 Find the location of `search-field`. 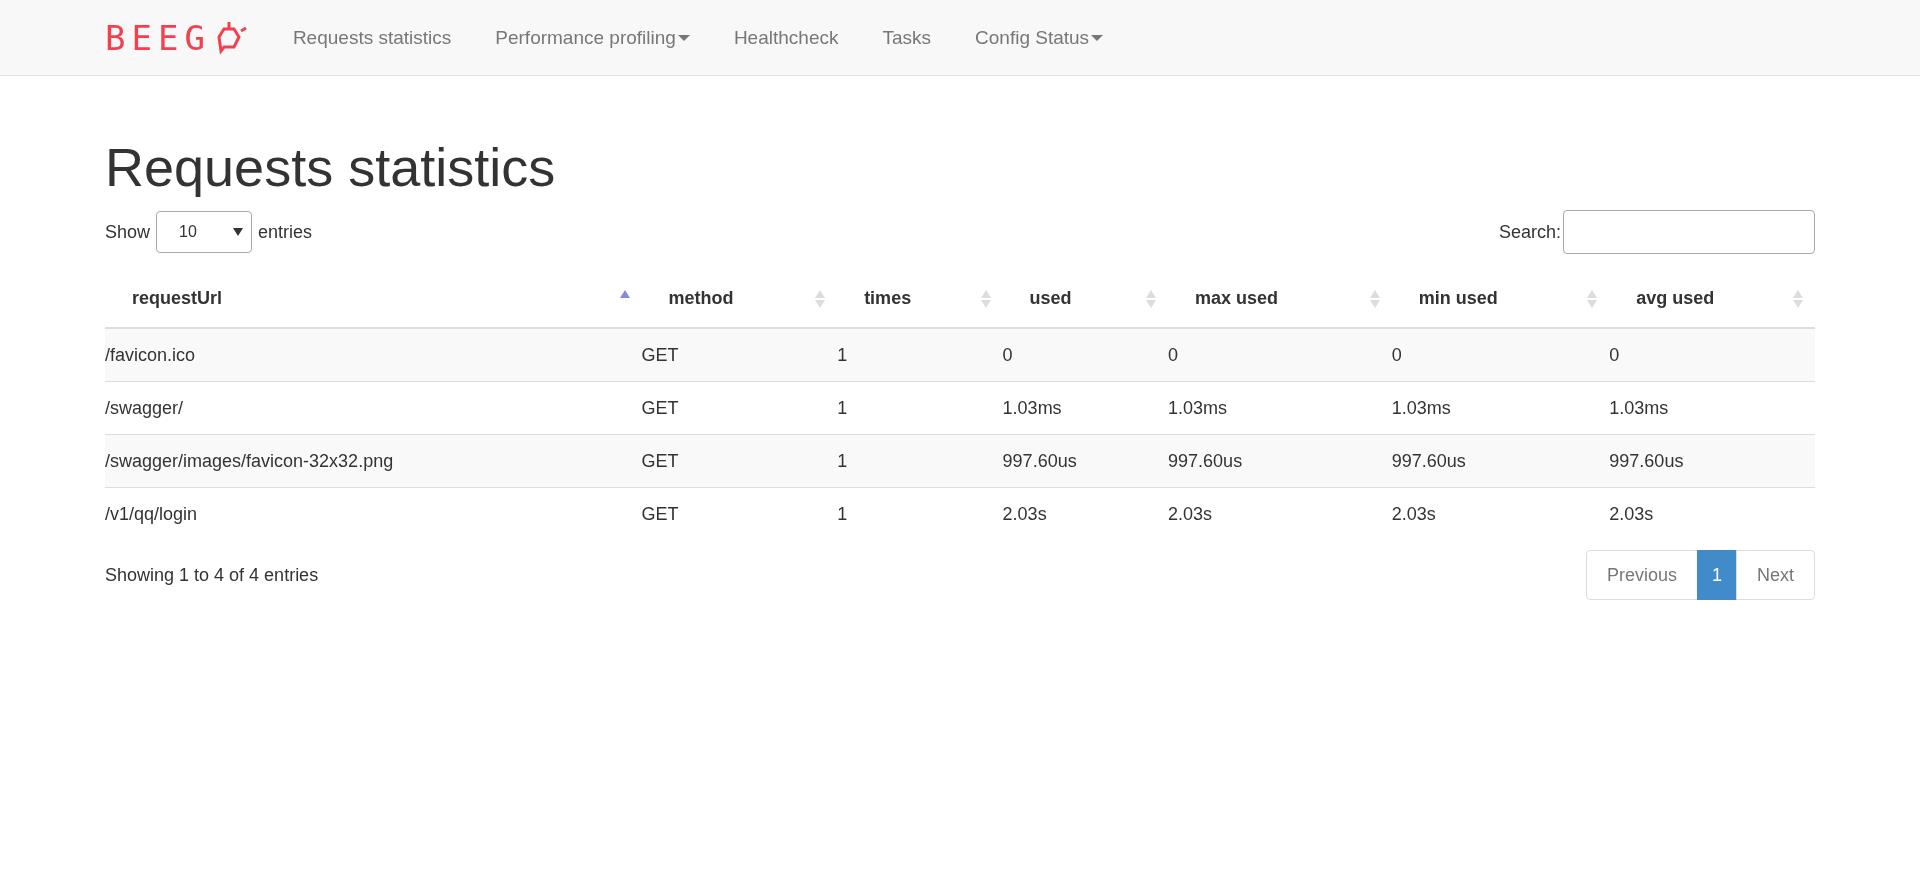

search-field is located at coordinates (1689, 232).